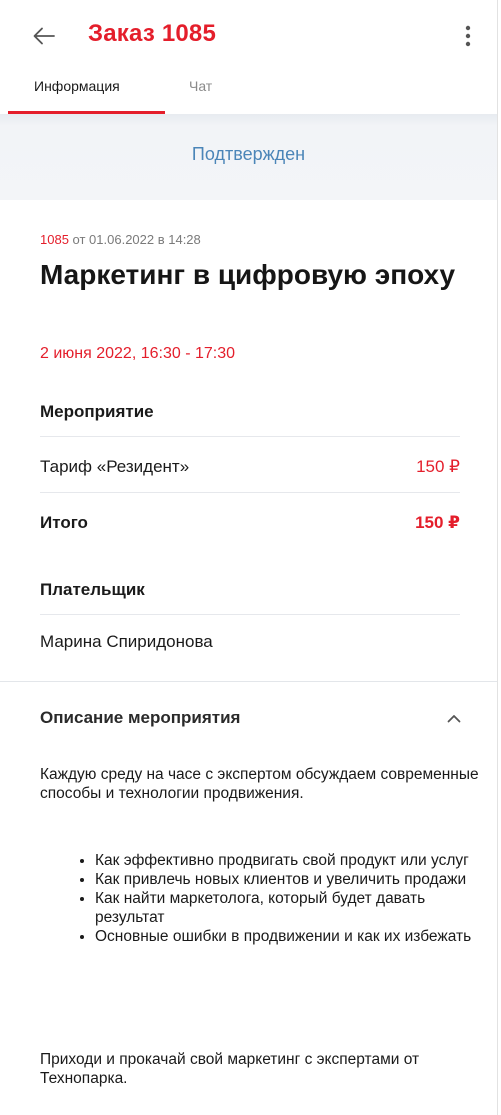  Describe the element at coordinates (77, 86) in the screenshot. I see `tab-info: Информация` at that location.